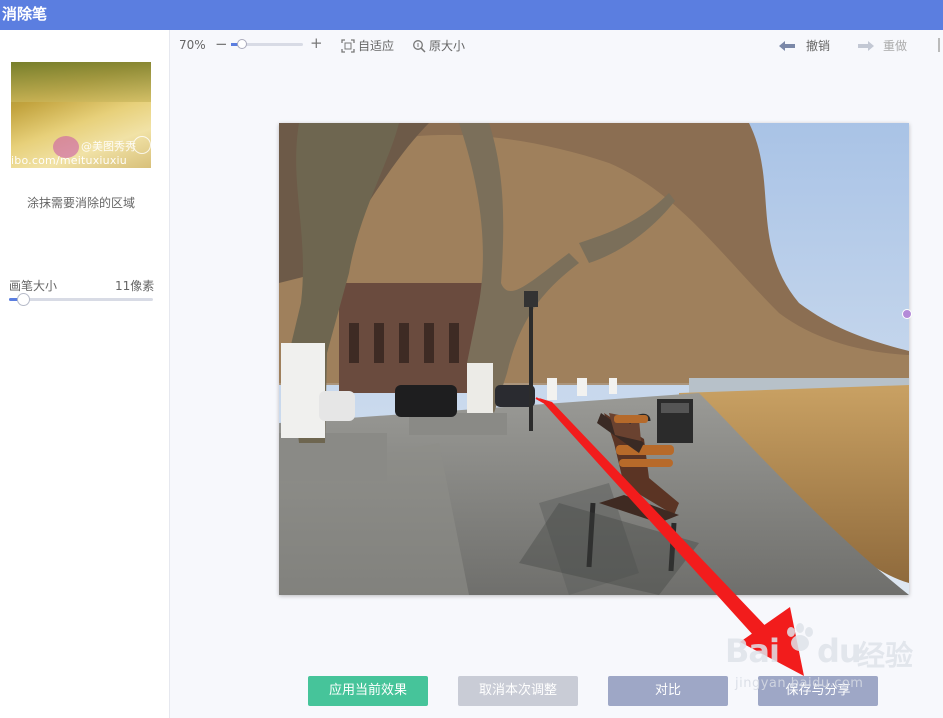  What do you see at coordinates (24, 299) in the screenshot?
I see `brush-size-handle` at bounding box center [24, 299].